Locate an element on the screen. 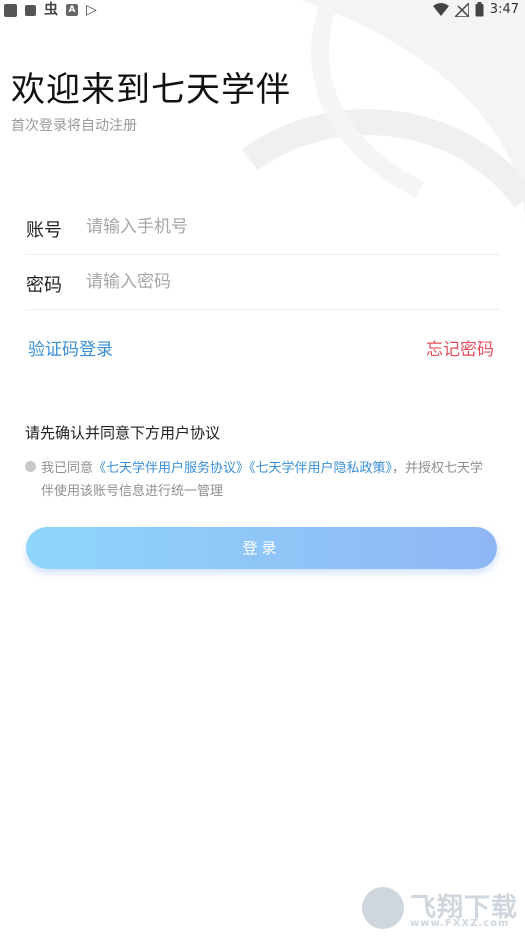 This screenshot has width=525, height=943. page-subtitle: 首次登录将自动注册 is located at coordinates (74, 126).